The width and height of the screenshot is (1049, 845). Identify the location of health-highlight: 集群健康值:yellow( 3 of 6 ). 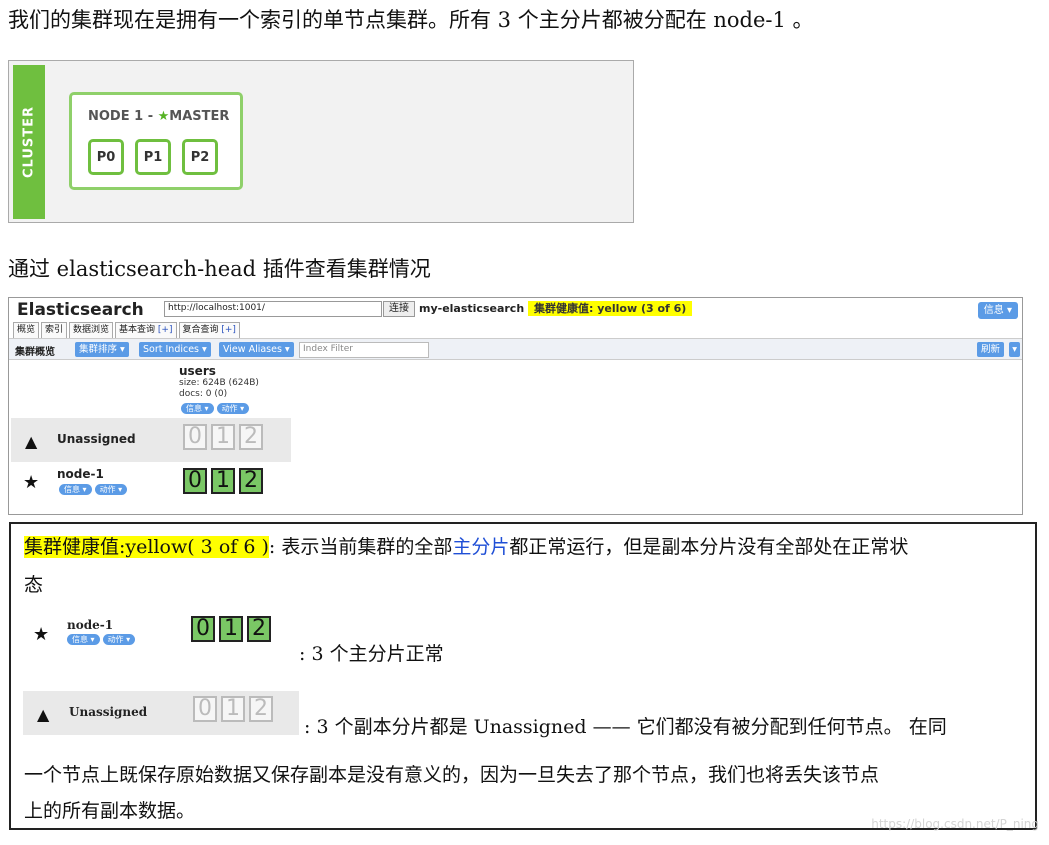
(146, 547).